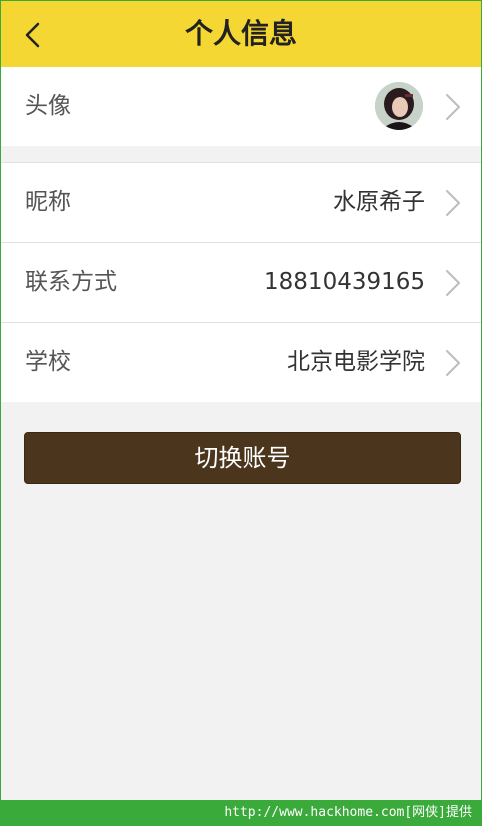 The width and height of the screenshot is (482, 826). I want to click on school-row: 学校 北京电影学院, so click(241, 362).